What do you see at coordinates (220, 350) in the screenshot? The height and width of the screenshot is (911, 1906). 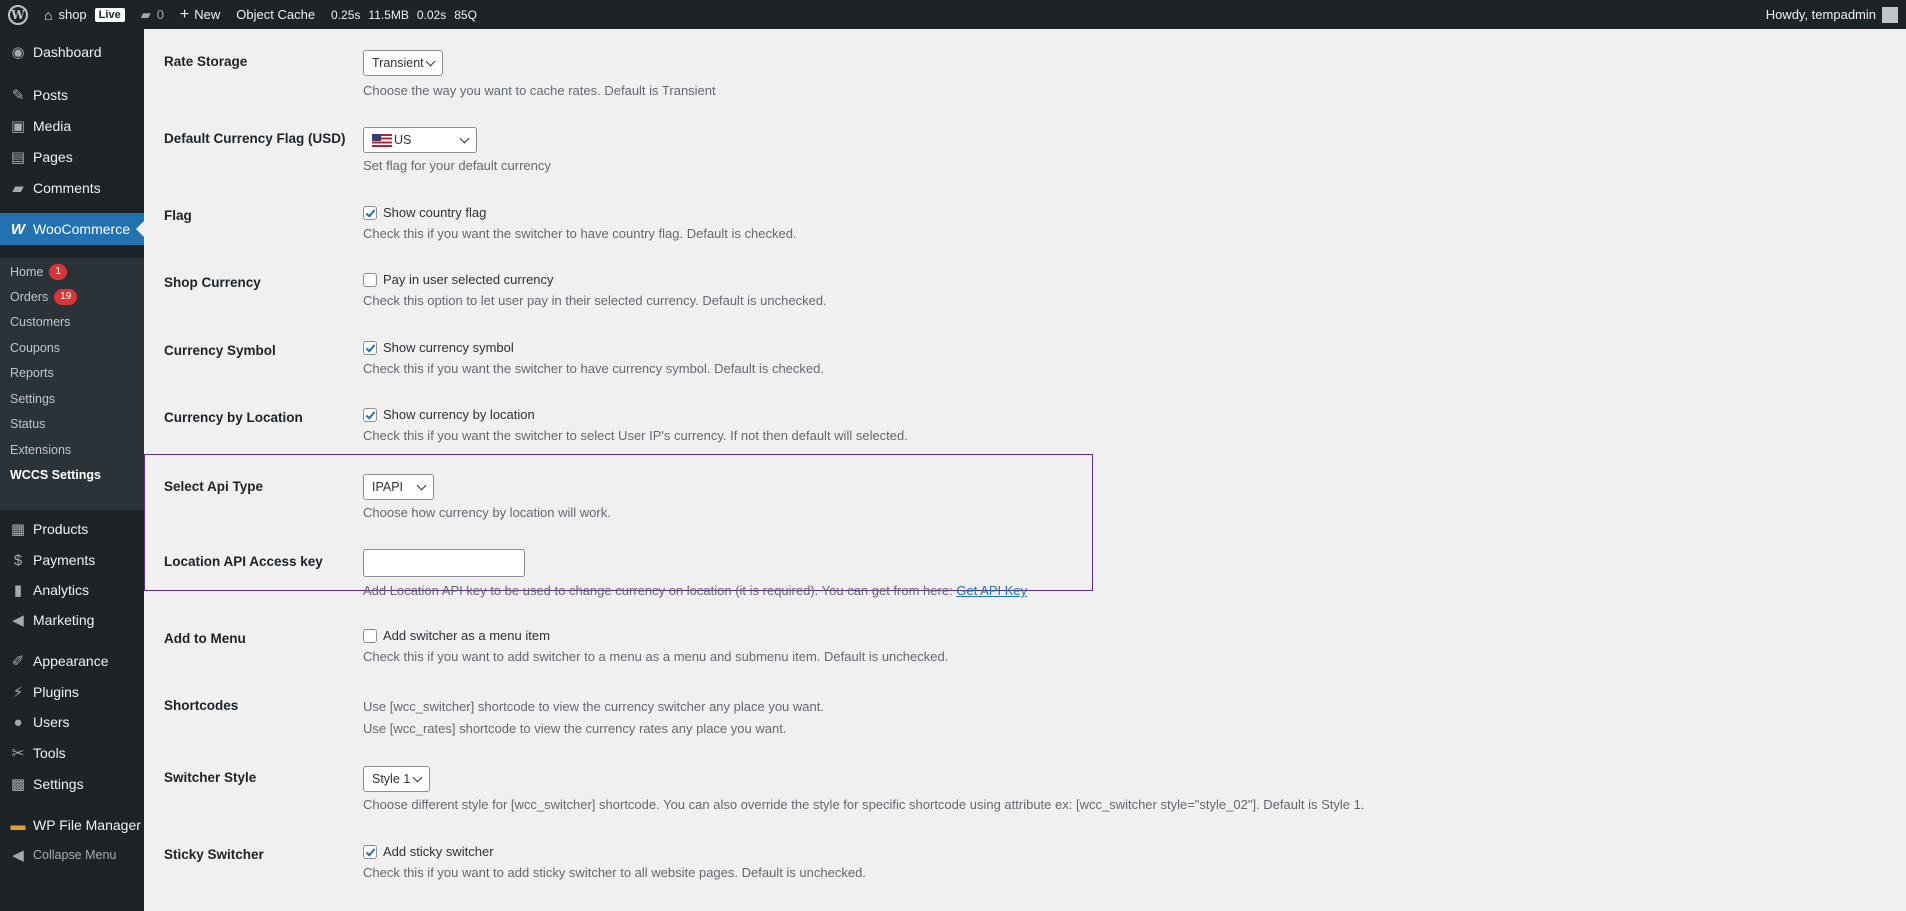 I see `currency-symbol-label: Currency Symbol` at bounding box center [220, 350].